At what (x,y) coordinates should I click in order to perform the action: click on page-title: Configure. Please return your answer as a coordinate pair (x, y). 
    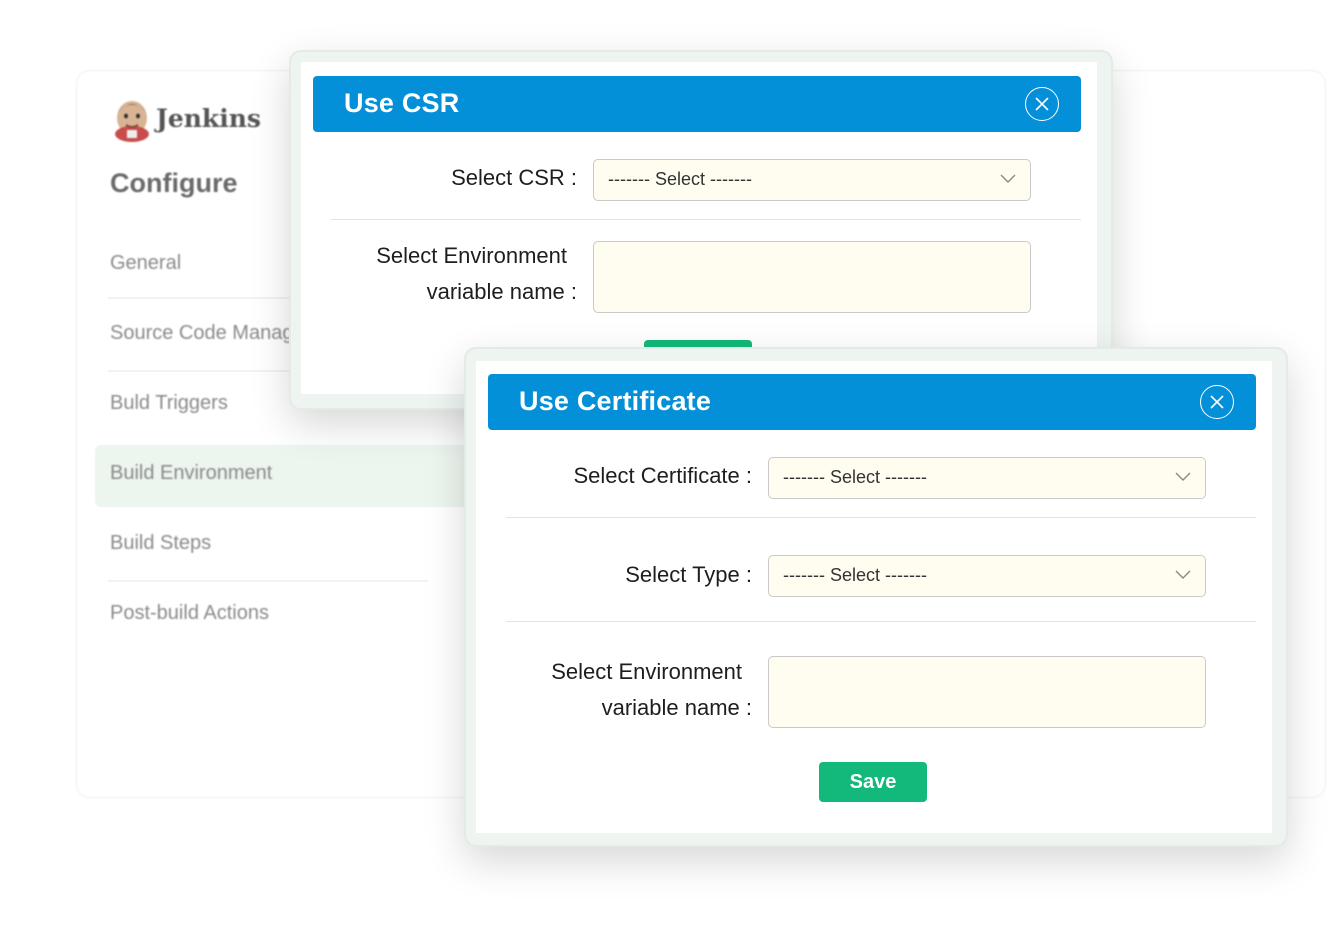
    Looking at the image, I should click on (174, 183).